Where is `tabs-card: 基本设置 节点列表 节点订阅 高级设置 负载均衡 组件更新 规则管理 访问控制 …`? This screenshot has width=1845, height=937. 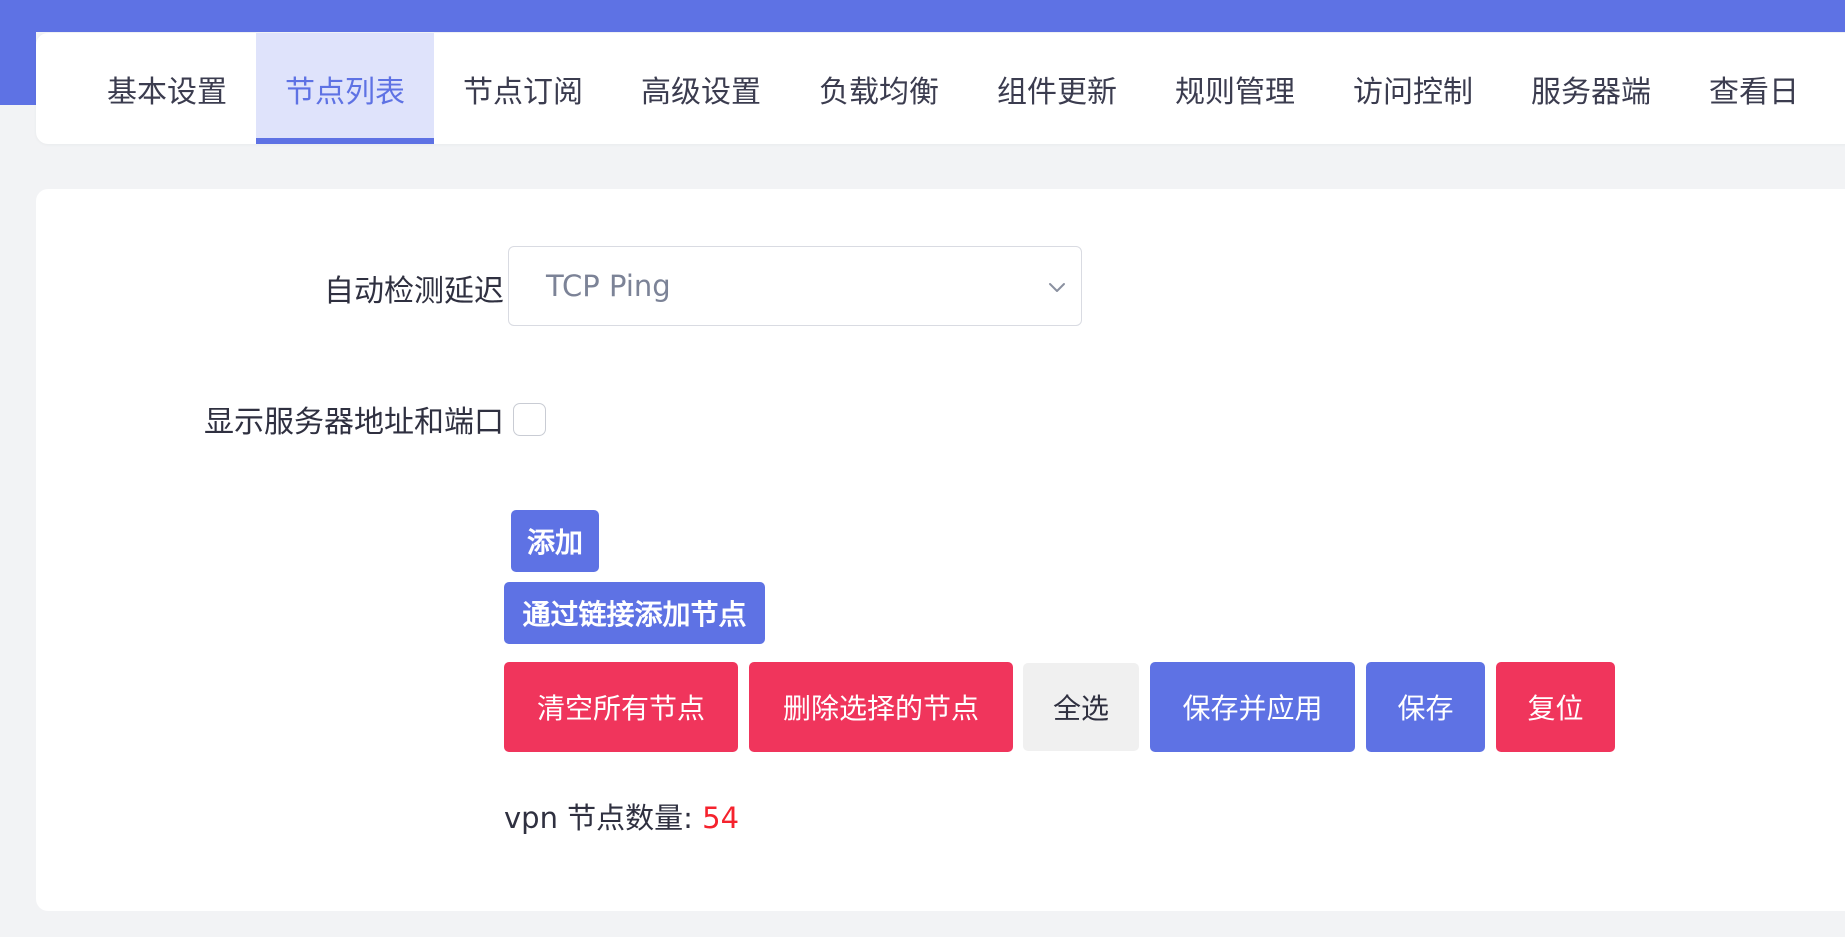
tabs-card: 基本设置 节点列表 节点订阅 高级设置 负载均衡 组件更新 规则管理 访问控制 … is located at coordinates (940, 88).